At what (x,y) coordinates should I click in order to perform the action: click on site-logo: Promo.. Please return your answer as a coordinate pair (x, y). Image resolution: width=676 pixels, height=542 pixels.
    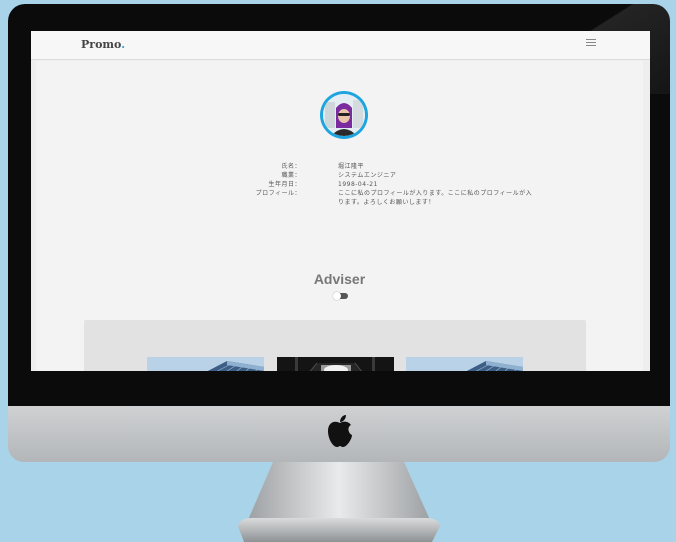
    Looking at the image, I should click on (103, 44).